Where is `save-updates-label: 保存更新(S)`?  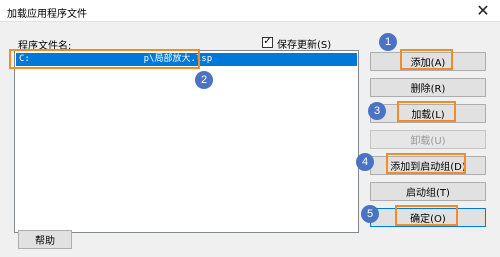 save-updates-label: 保存更新(S) is located at coordinates (304, 43).